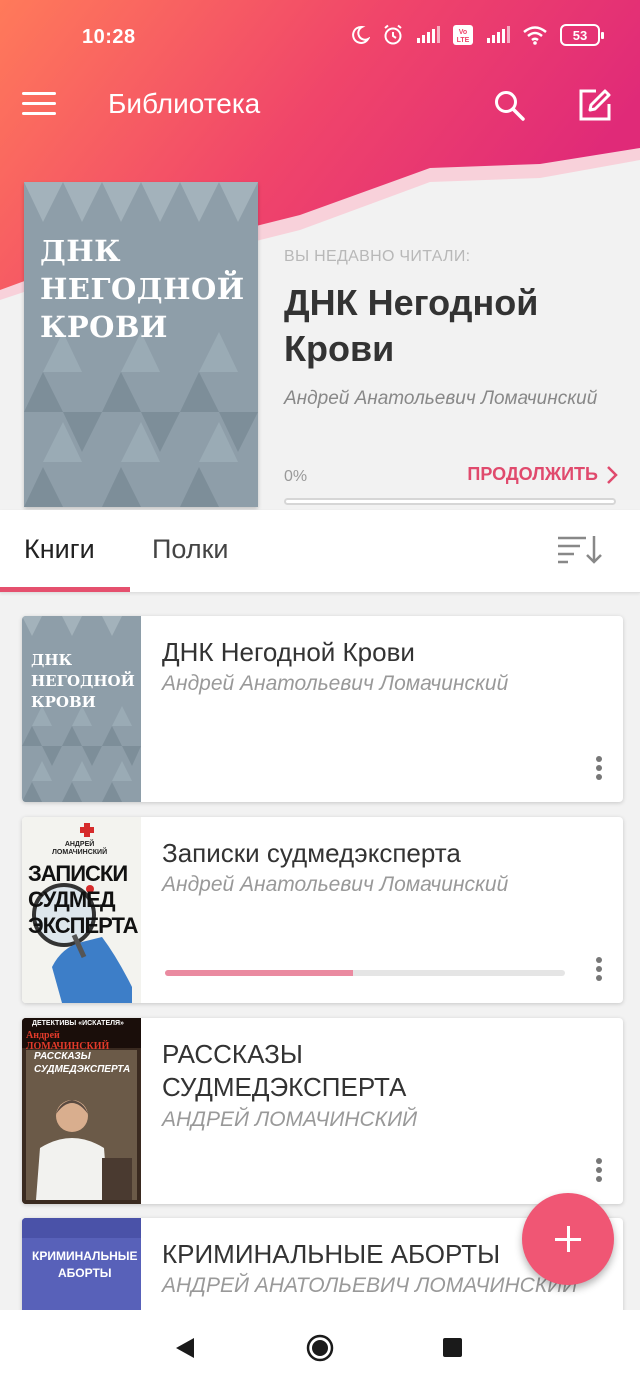  I want to click on system-navigation-bar, so click(320, 1348).